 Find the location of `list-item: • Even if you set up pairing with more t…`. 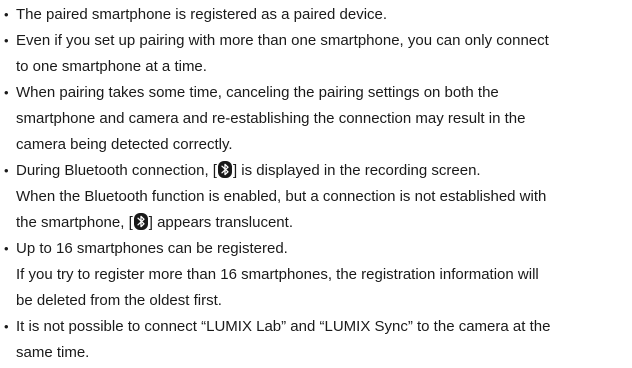

list-item: • Even if you set up pairing with more t… is located at coordinates (318, 54).